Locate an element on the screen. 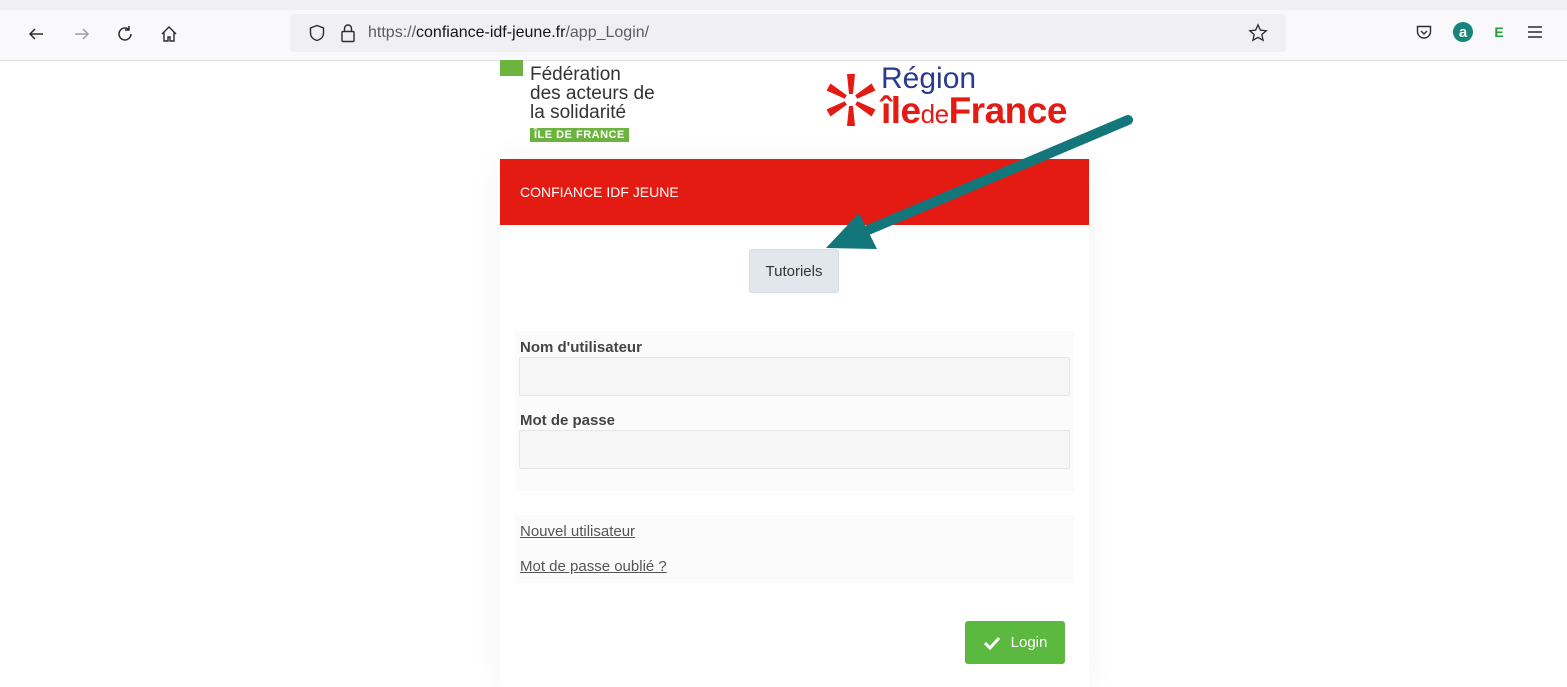  pocket-icon is located at coordinates (1424, 32).